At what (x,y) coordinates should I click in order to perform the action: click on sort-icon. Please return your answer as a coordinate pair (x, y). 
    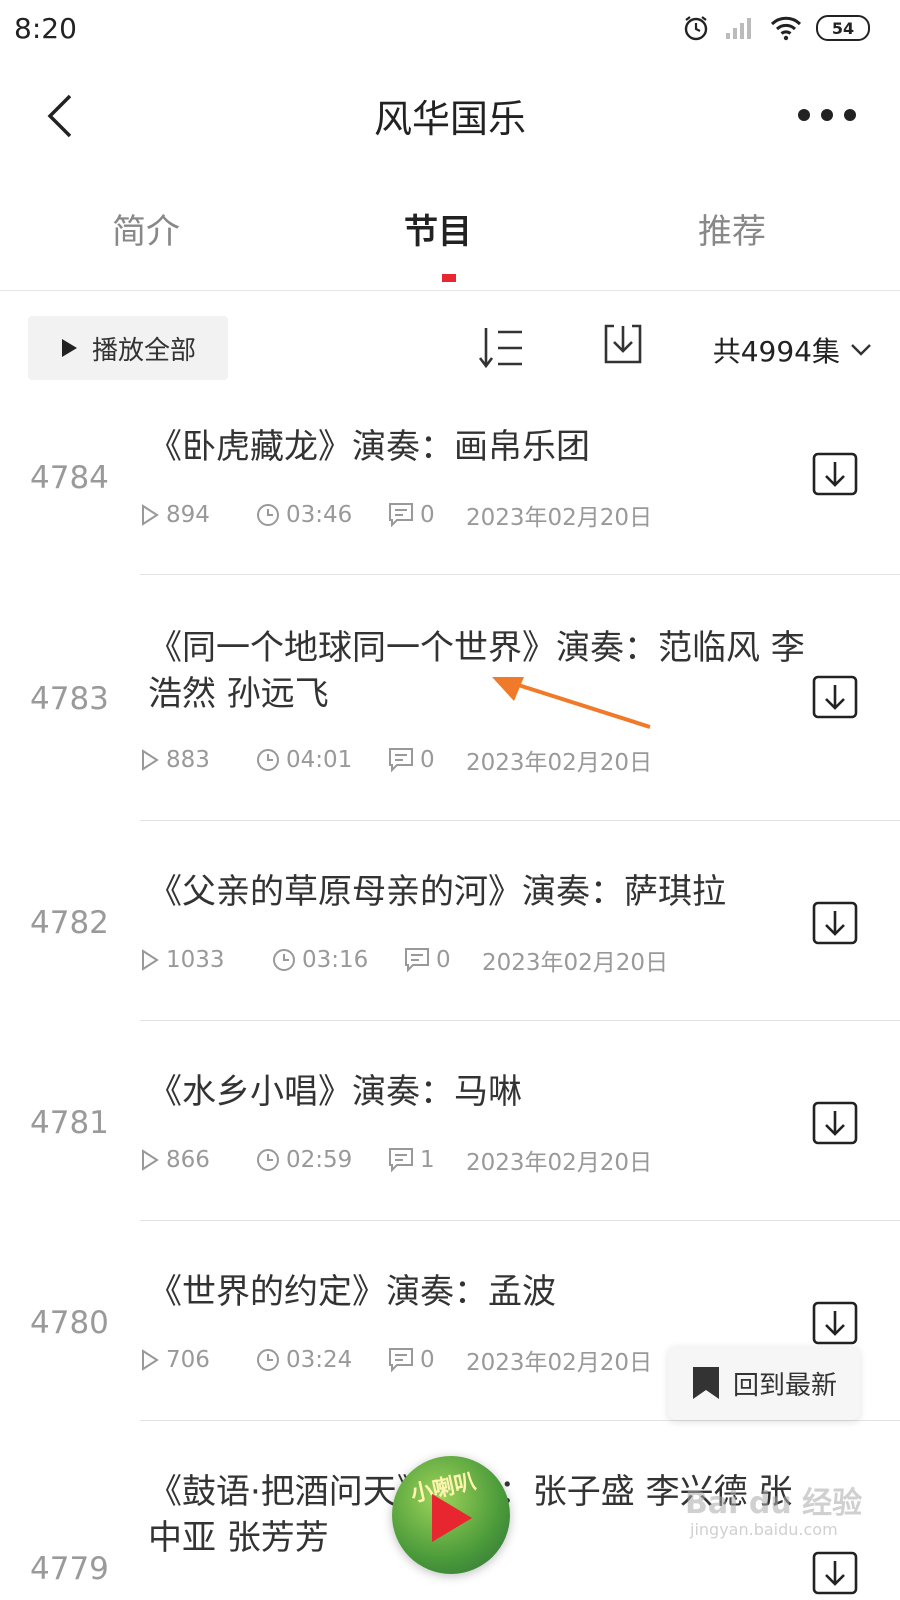
    Looking at the image, I should click on (500, 348).